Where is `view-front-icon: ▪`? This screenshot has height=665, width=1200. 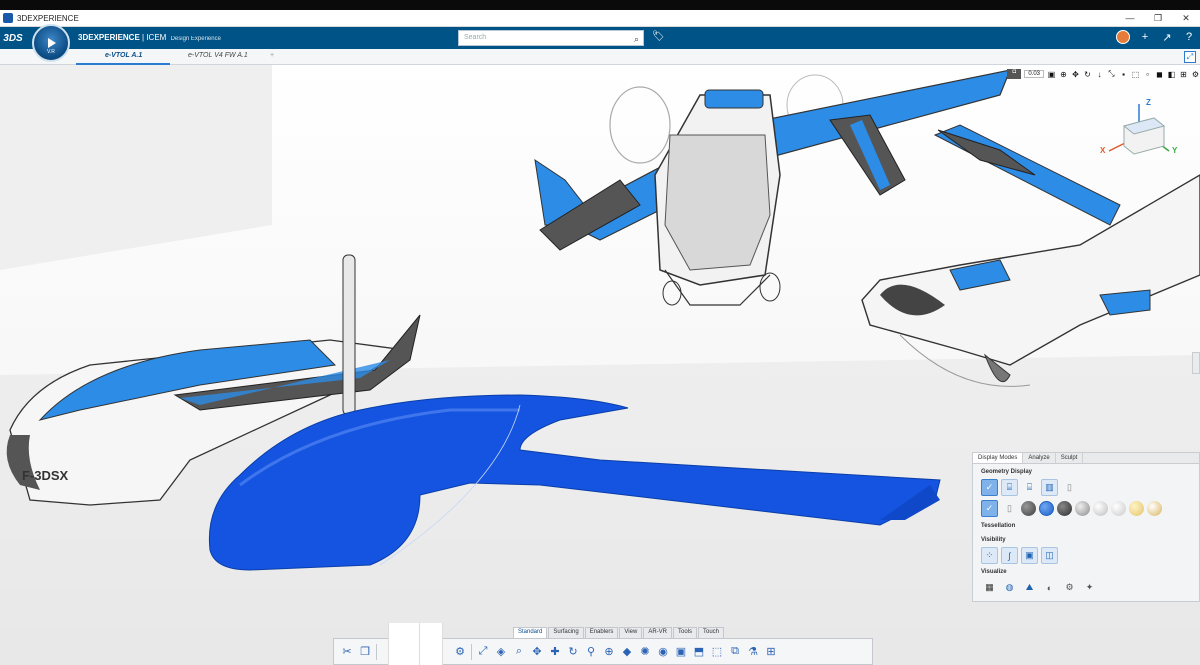
view-front-icon: ▪ is located at coordinates (1123, 74).